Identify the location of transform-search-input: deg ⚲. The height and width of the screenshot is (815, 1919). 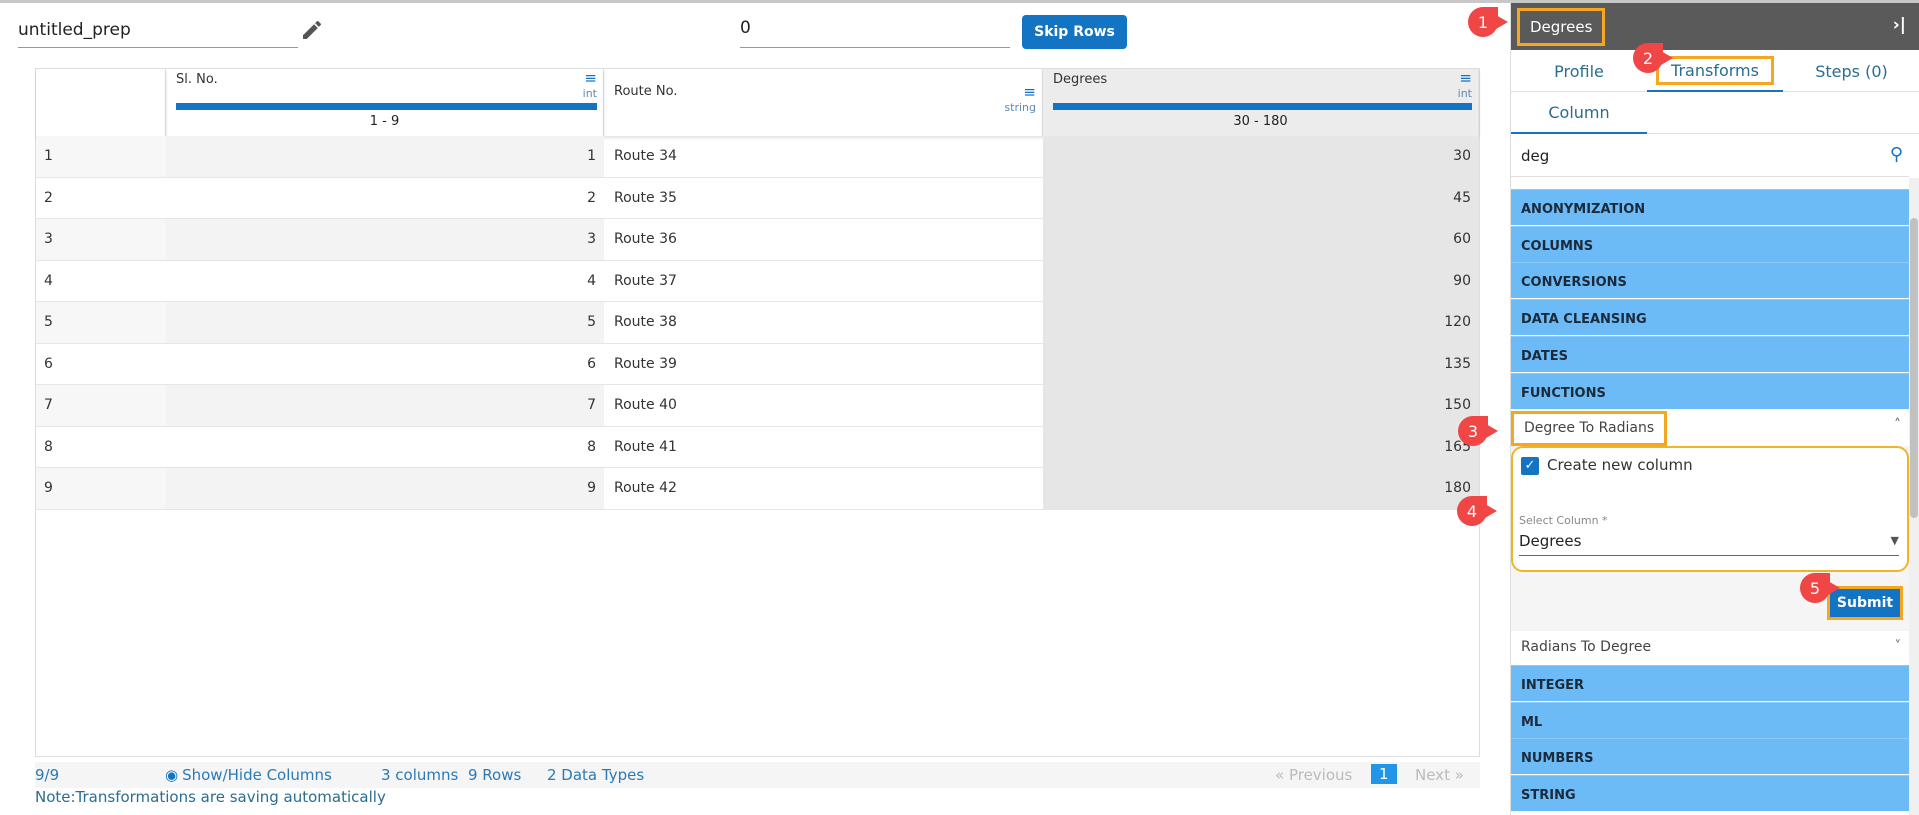
(1710, 157).